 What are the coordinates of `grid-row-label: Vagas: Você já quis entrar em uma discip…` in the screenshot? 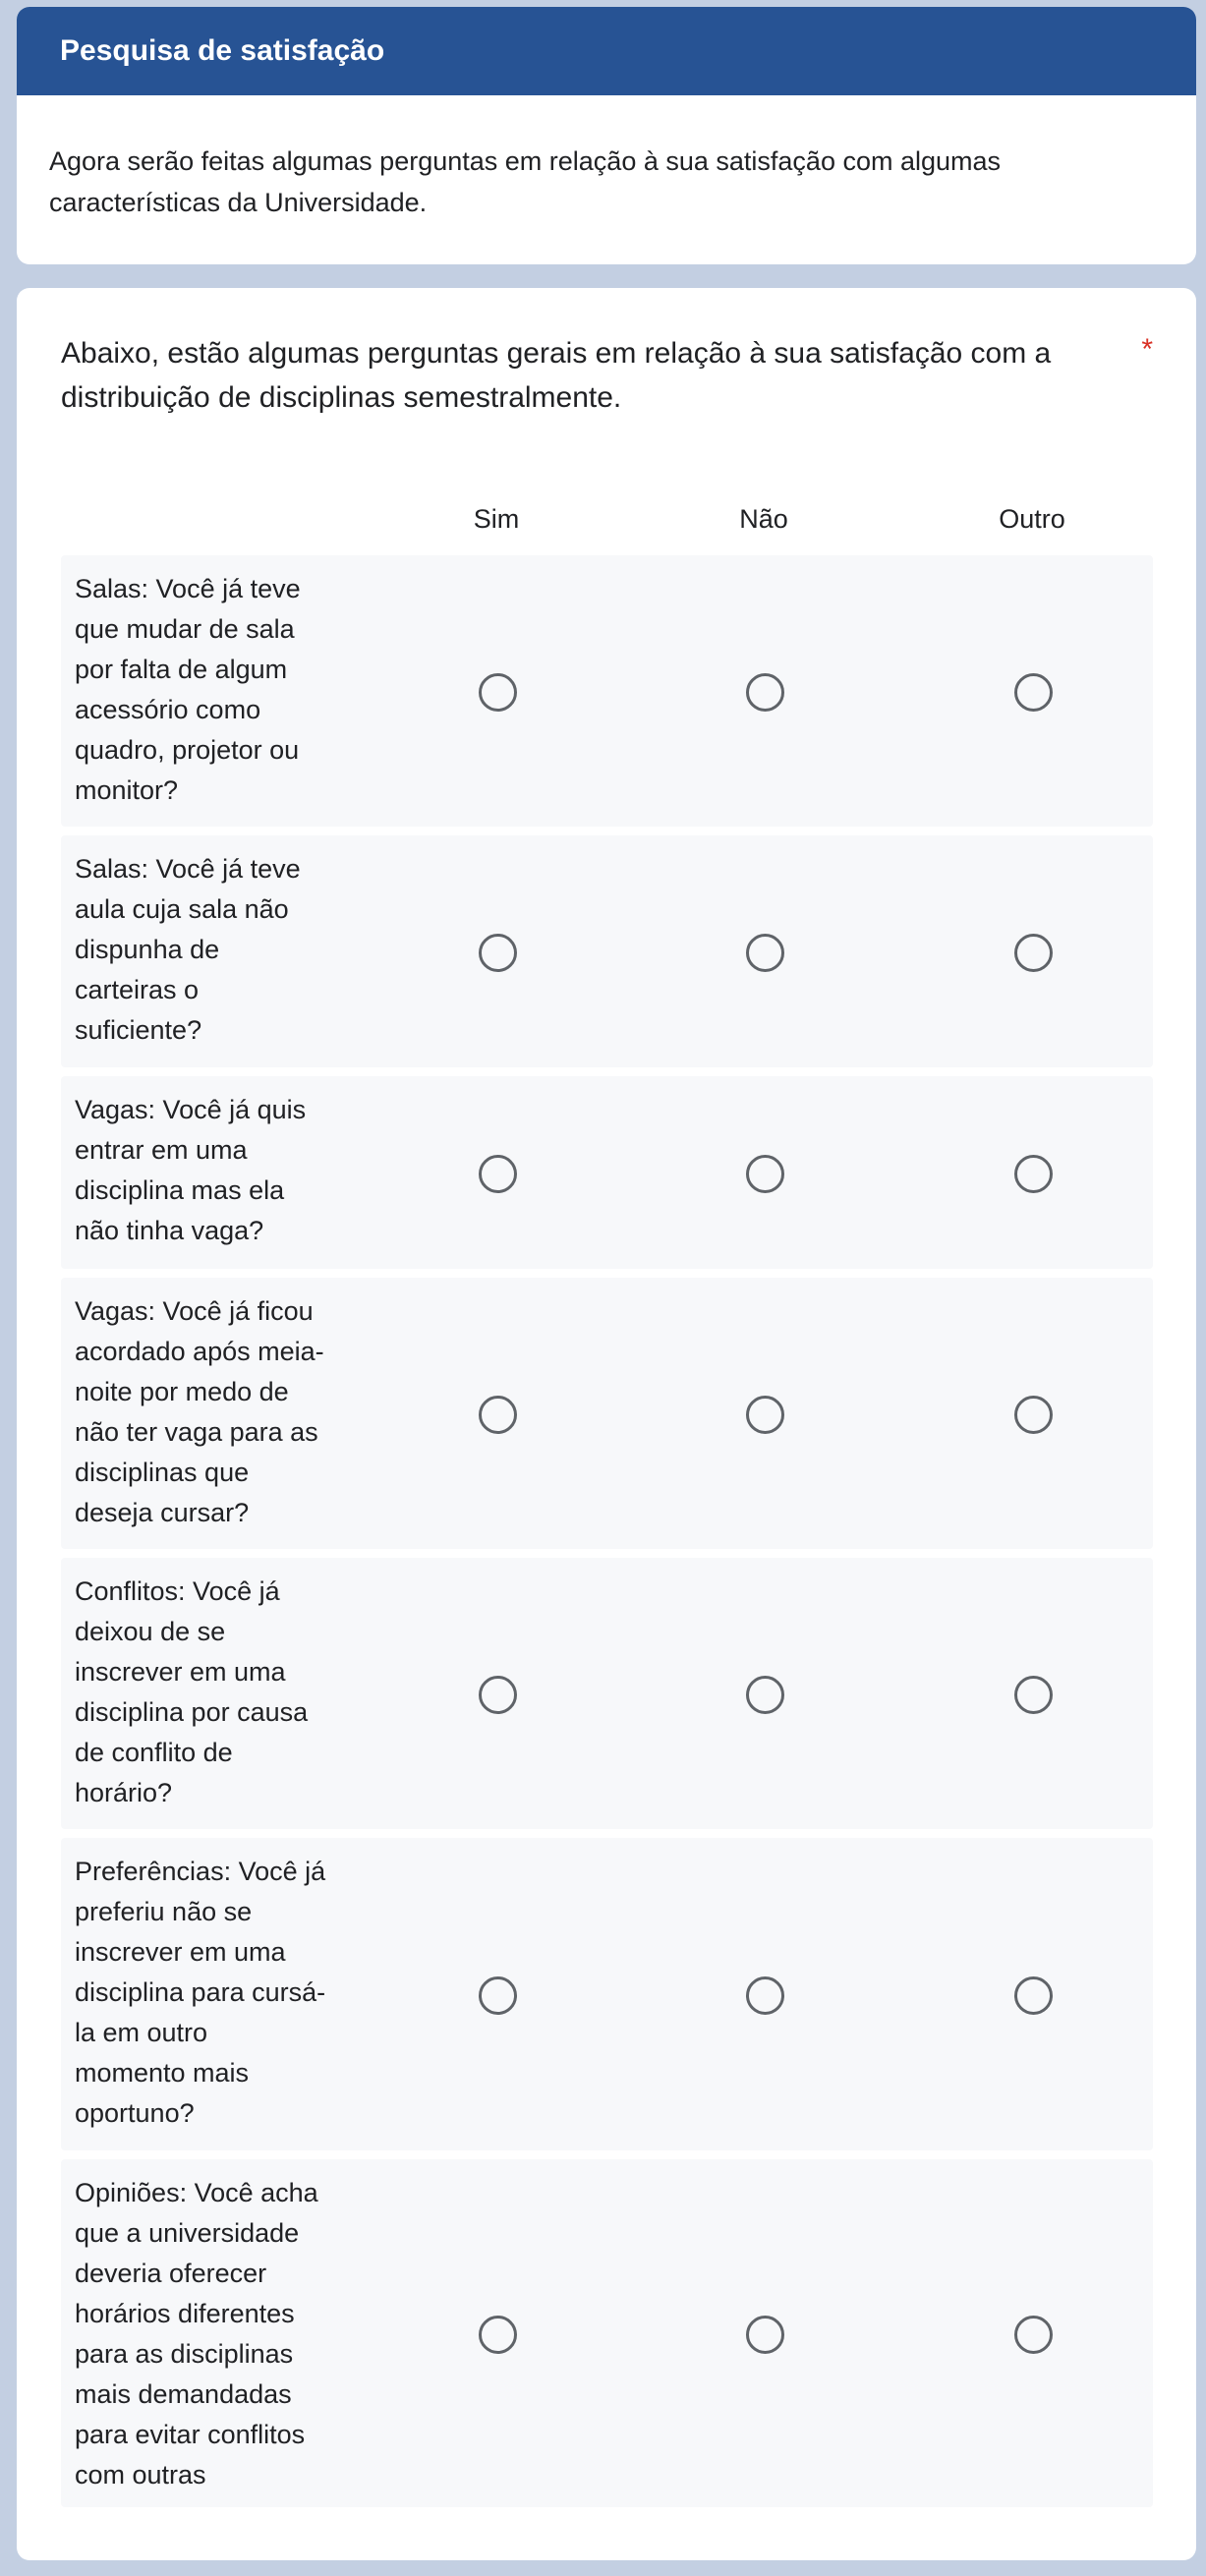 It's located at (191, 1170).